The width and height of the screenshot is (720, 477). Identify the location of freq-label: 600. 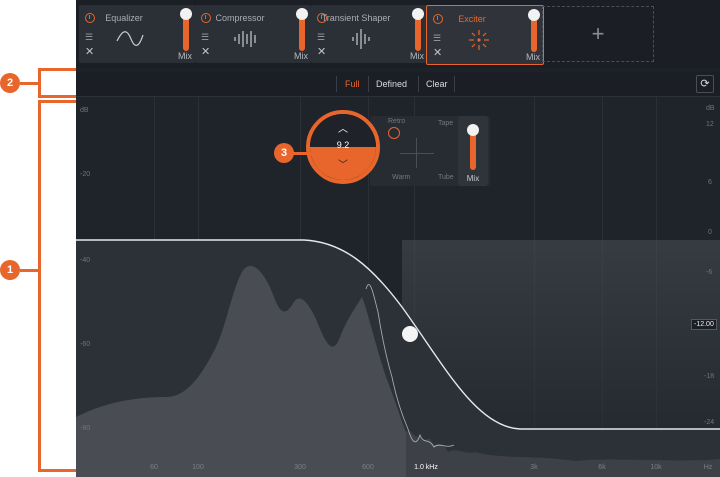
(368, 467).